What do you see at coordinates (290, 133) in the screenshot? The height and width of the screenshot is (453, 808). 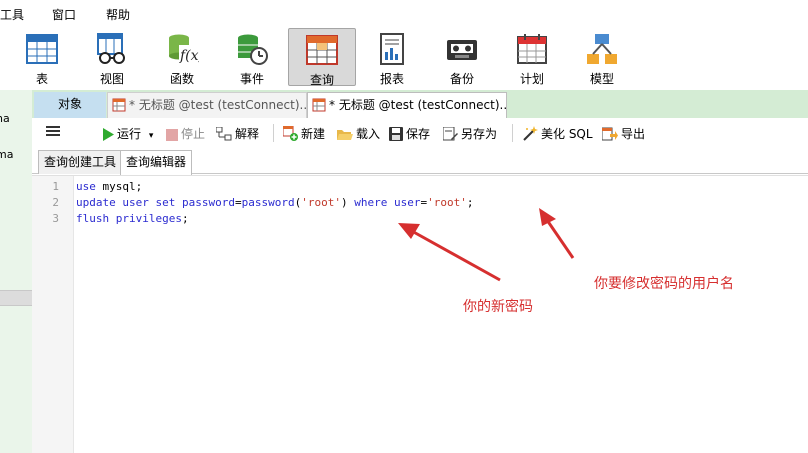 I see `new-query-icon` at bounding box center [290, 133].